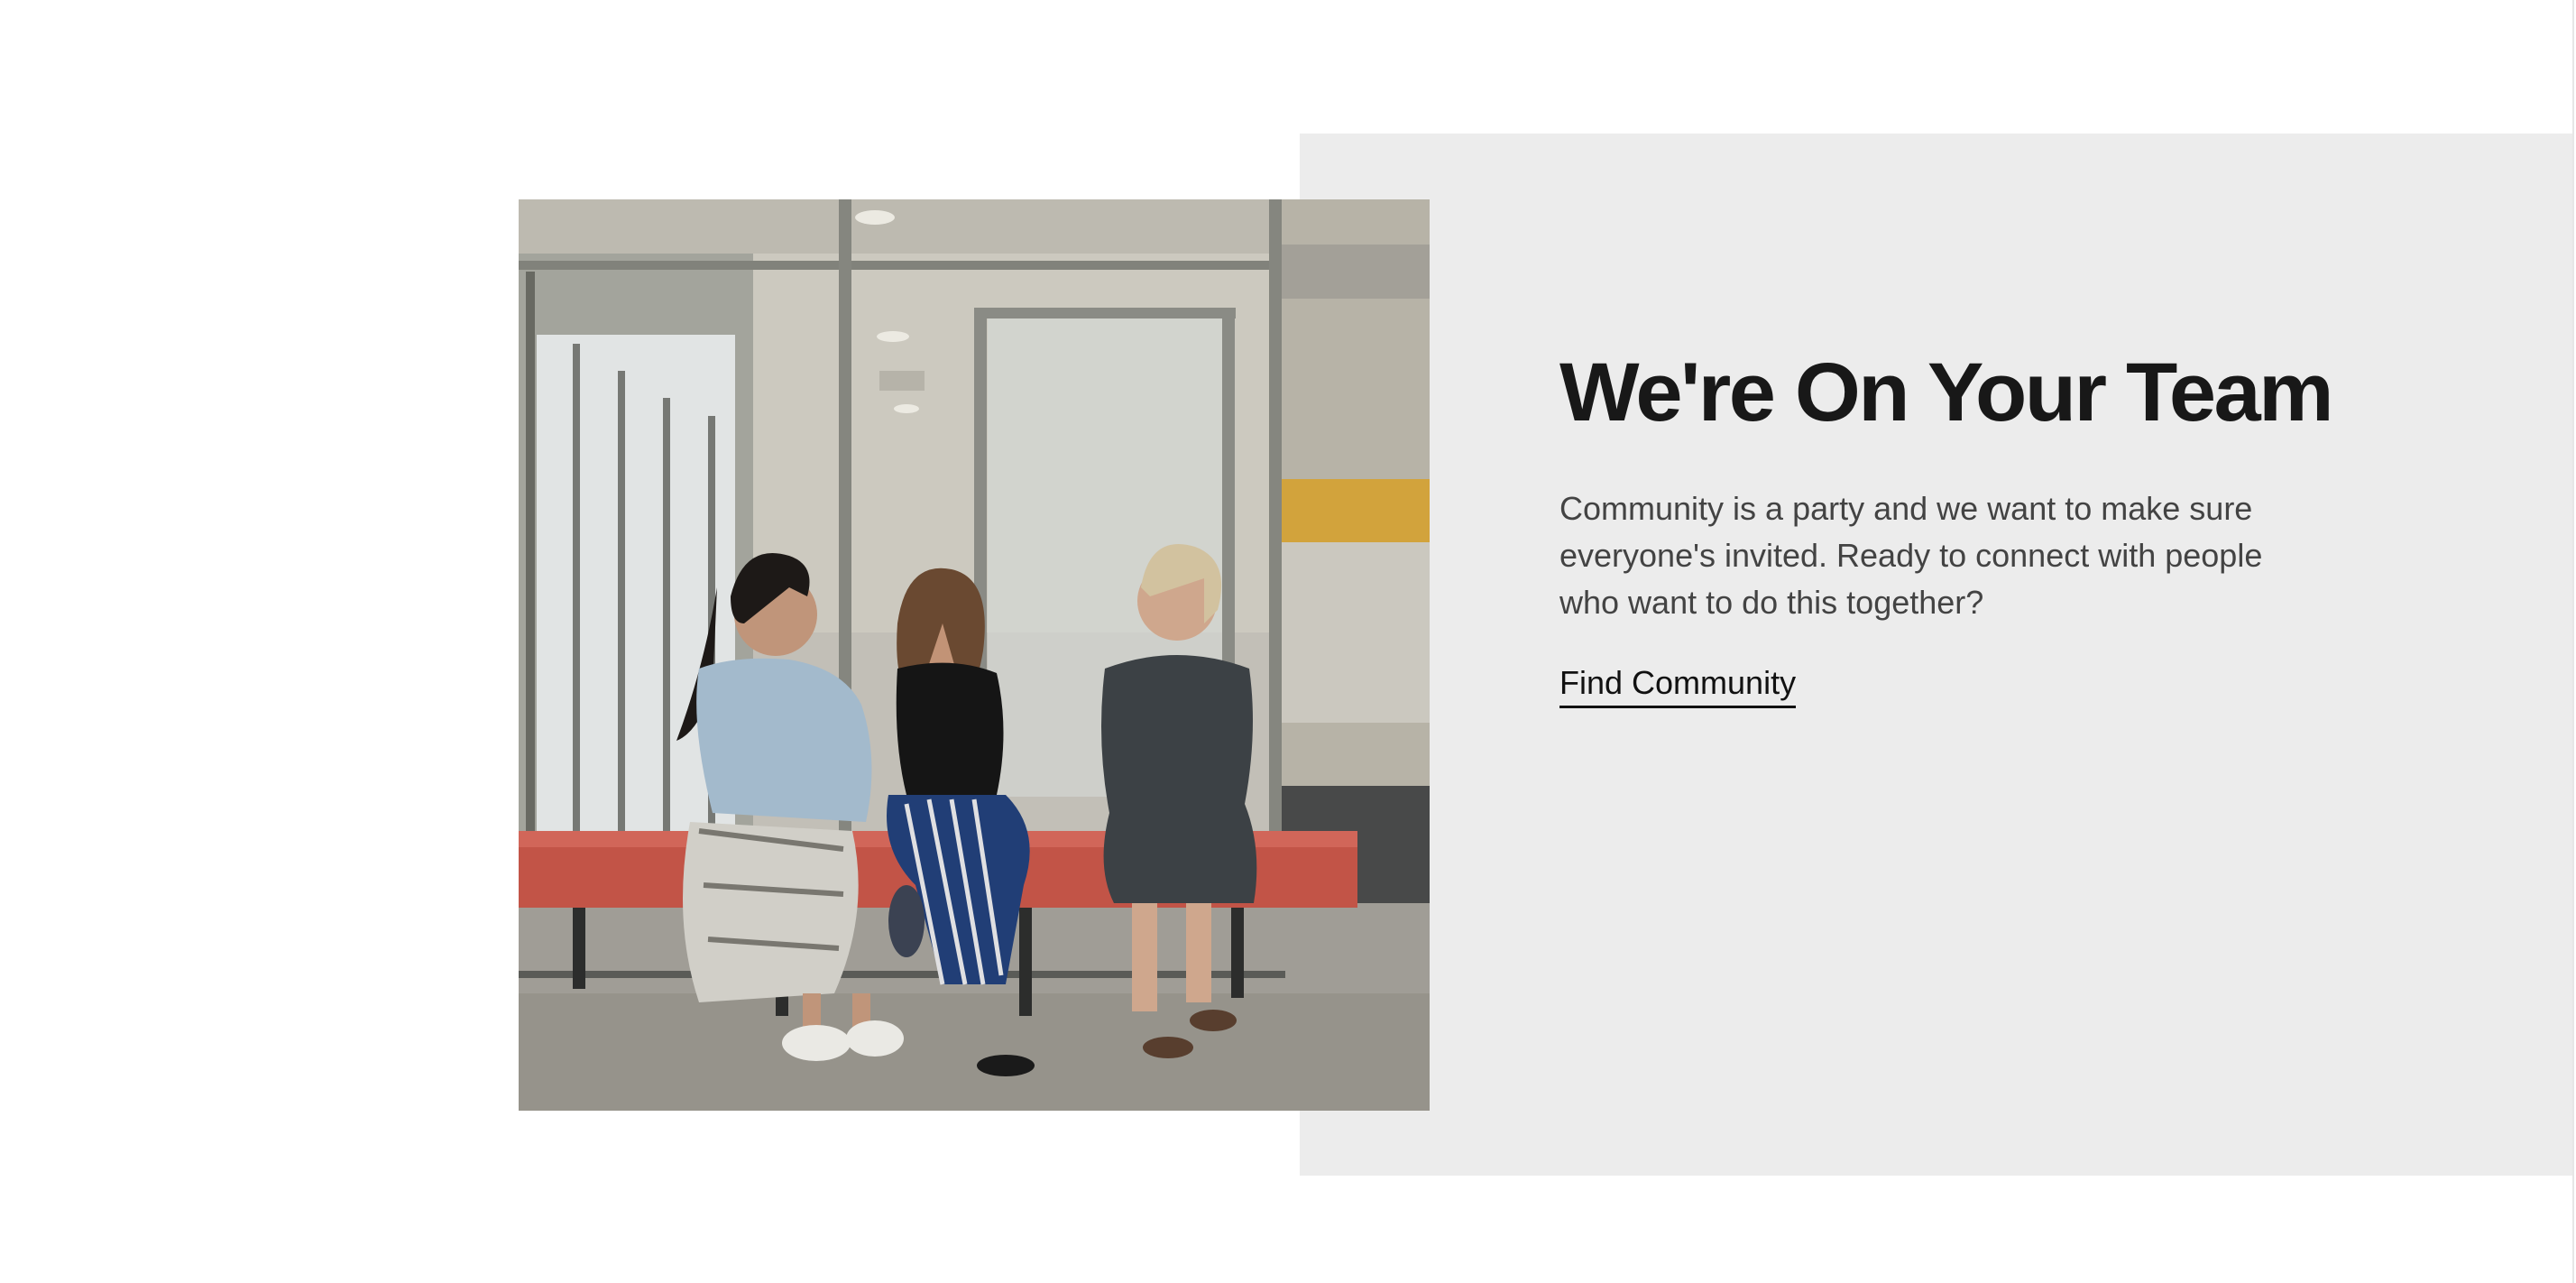 The width and height of the screenshot is (2576, 1283). What do you see at coordinates (1947, 392) in the screenshot?
I see `hero-headline: We're On Your Team` at bounding box center [1947, 392].